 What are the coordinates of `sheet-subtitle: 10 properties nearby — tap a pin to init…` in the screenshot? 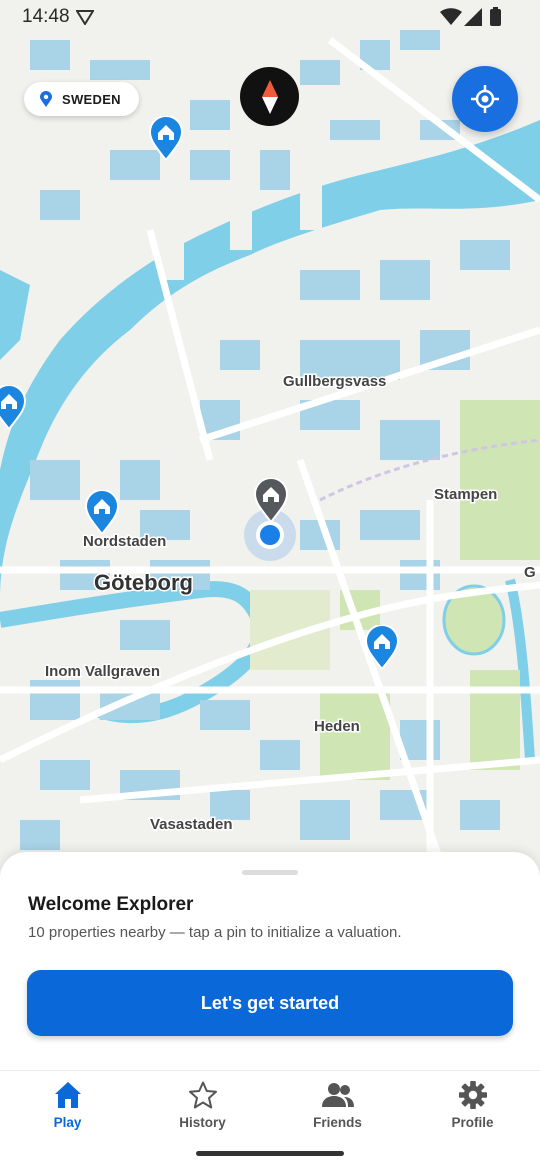 It's located at (215, 932).